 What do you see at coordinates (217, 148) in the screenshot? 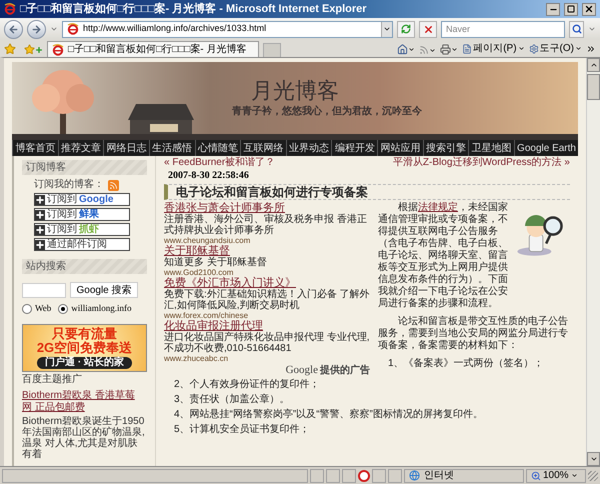
I see `nav-link: 心情随笔` at bounding box center [217, 148].